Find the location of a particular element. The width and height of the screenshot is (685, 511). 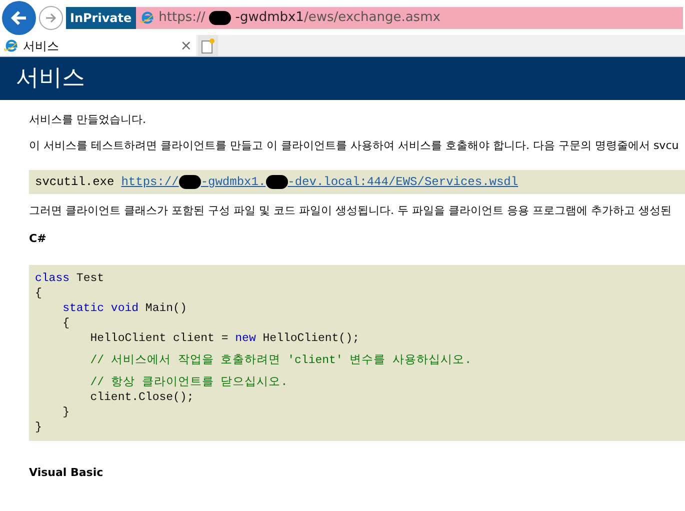

code-text: HelloClient(); is located at coordinates (311, 338).